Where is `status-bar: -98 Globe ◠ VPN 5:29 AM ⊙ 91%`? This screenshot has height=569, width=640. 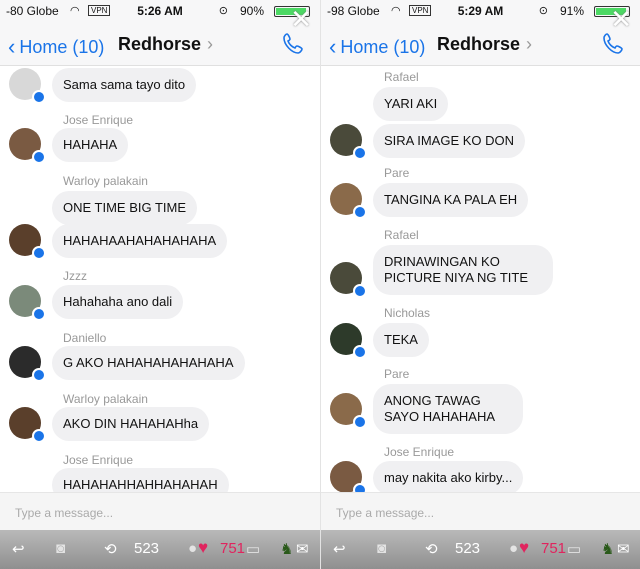 status-bar: -98 Globe ◠ VPN 5:29 AM ⊙ 91% is located at coordinates (480, 11).